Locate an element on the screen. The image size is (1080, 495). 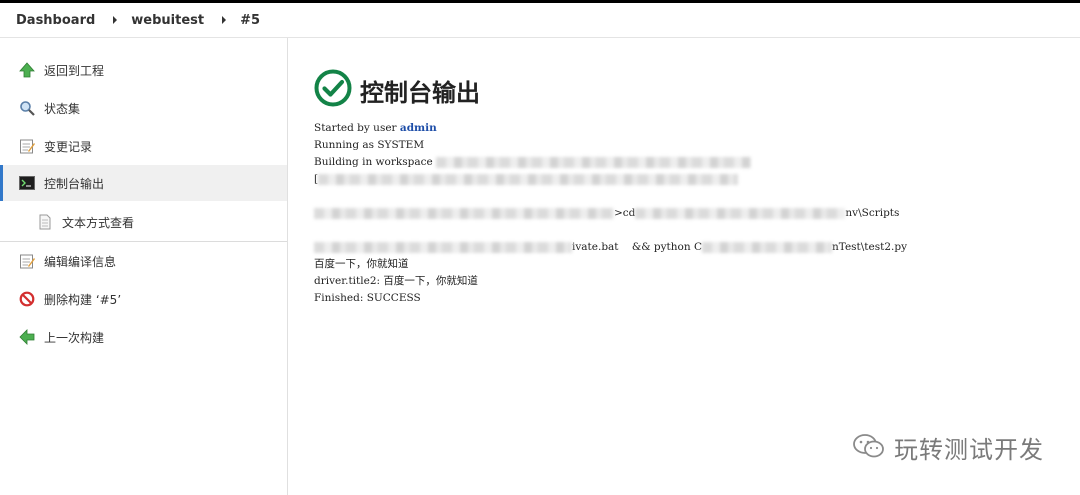
success-check-icon is located at coordinates (333, 90).